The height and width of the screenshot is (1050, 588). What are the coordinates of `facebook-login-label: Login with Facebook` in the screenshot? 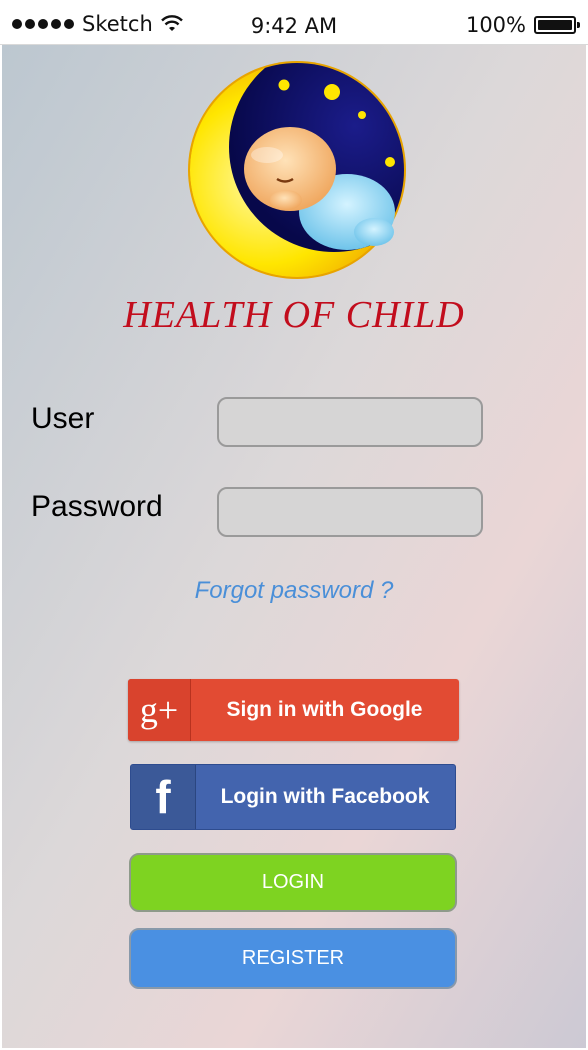 It's located at (325, 796).